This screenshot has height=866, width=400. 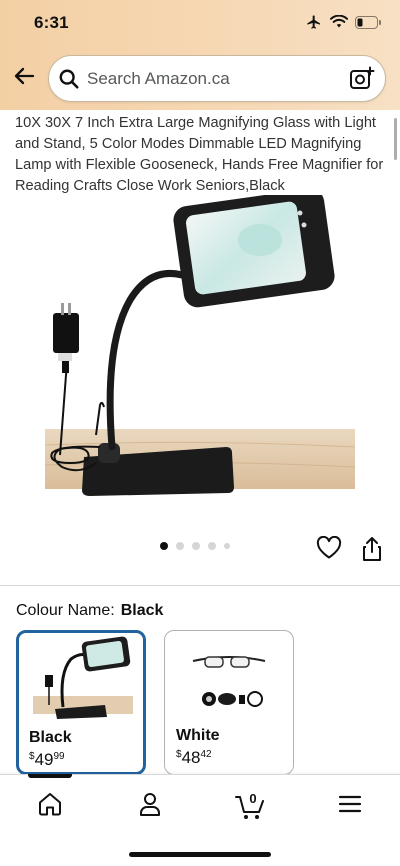 I want to click on divider, so click(x=200, y=585).